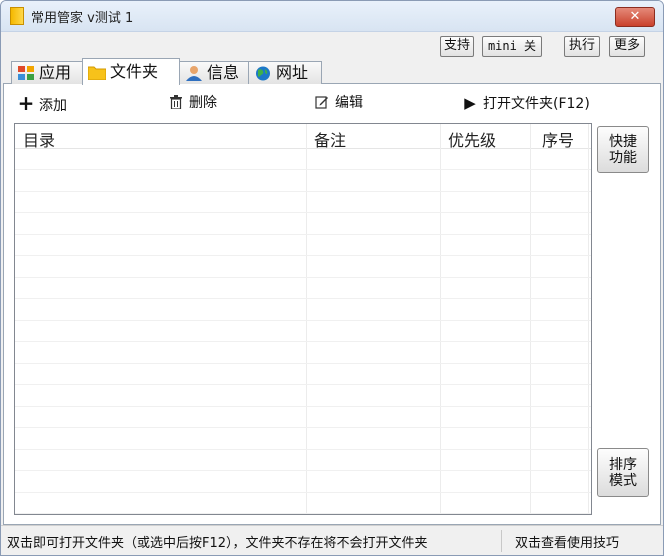  What do you see at coordinates (470, 103) in the screenshot?
I see `play-icon: ▶` at bounding box center [470, 103].